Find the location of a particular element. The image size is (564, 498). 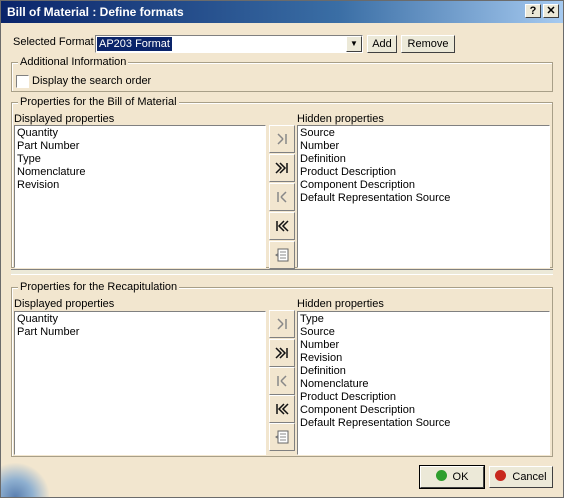

search-order-checkbox is located at coordinates (22, 81).